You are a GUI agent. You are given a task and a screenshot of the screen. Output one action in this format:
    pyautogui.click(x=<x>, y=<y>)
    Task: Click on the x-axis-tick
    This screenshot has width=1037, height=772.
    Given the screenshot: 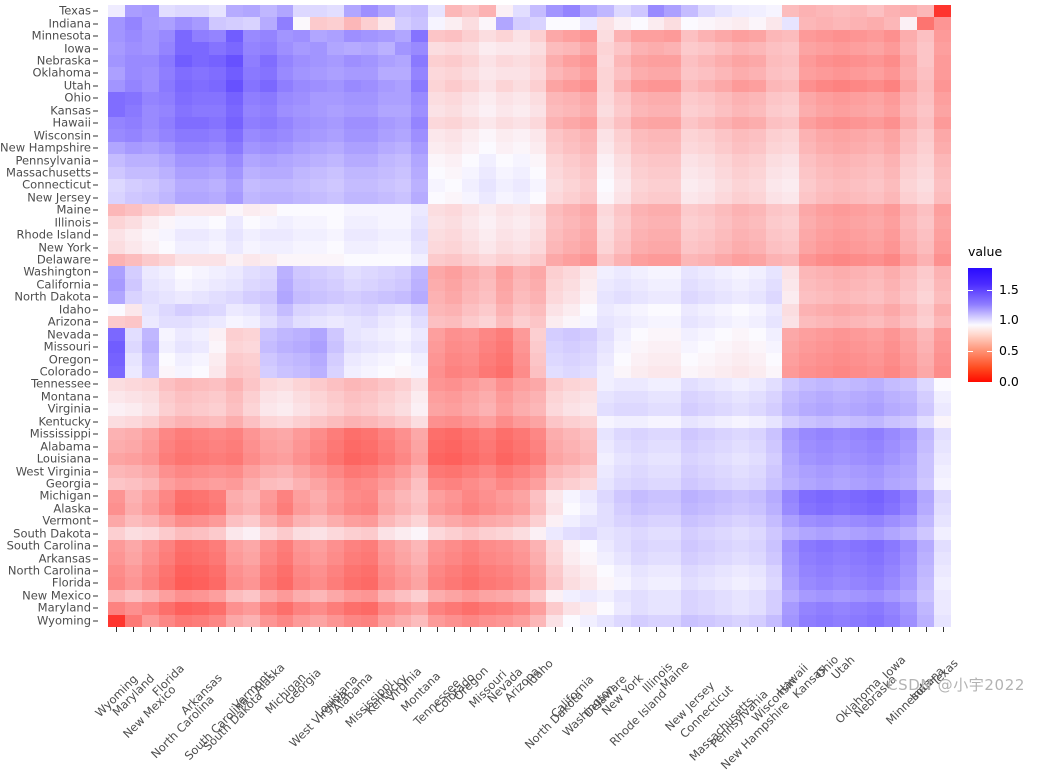 What is the action you would take?
    pyautogui.click(x=319, y=629)
    